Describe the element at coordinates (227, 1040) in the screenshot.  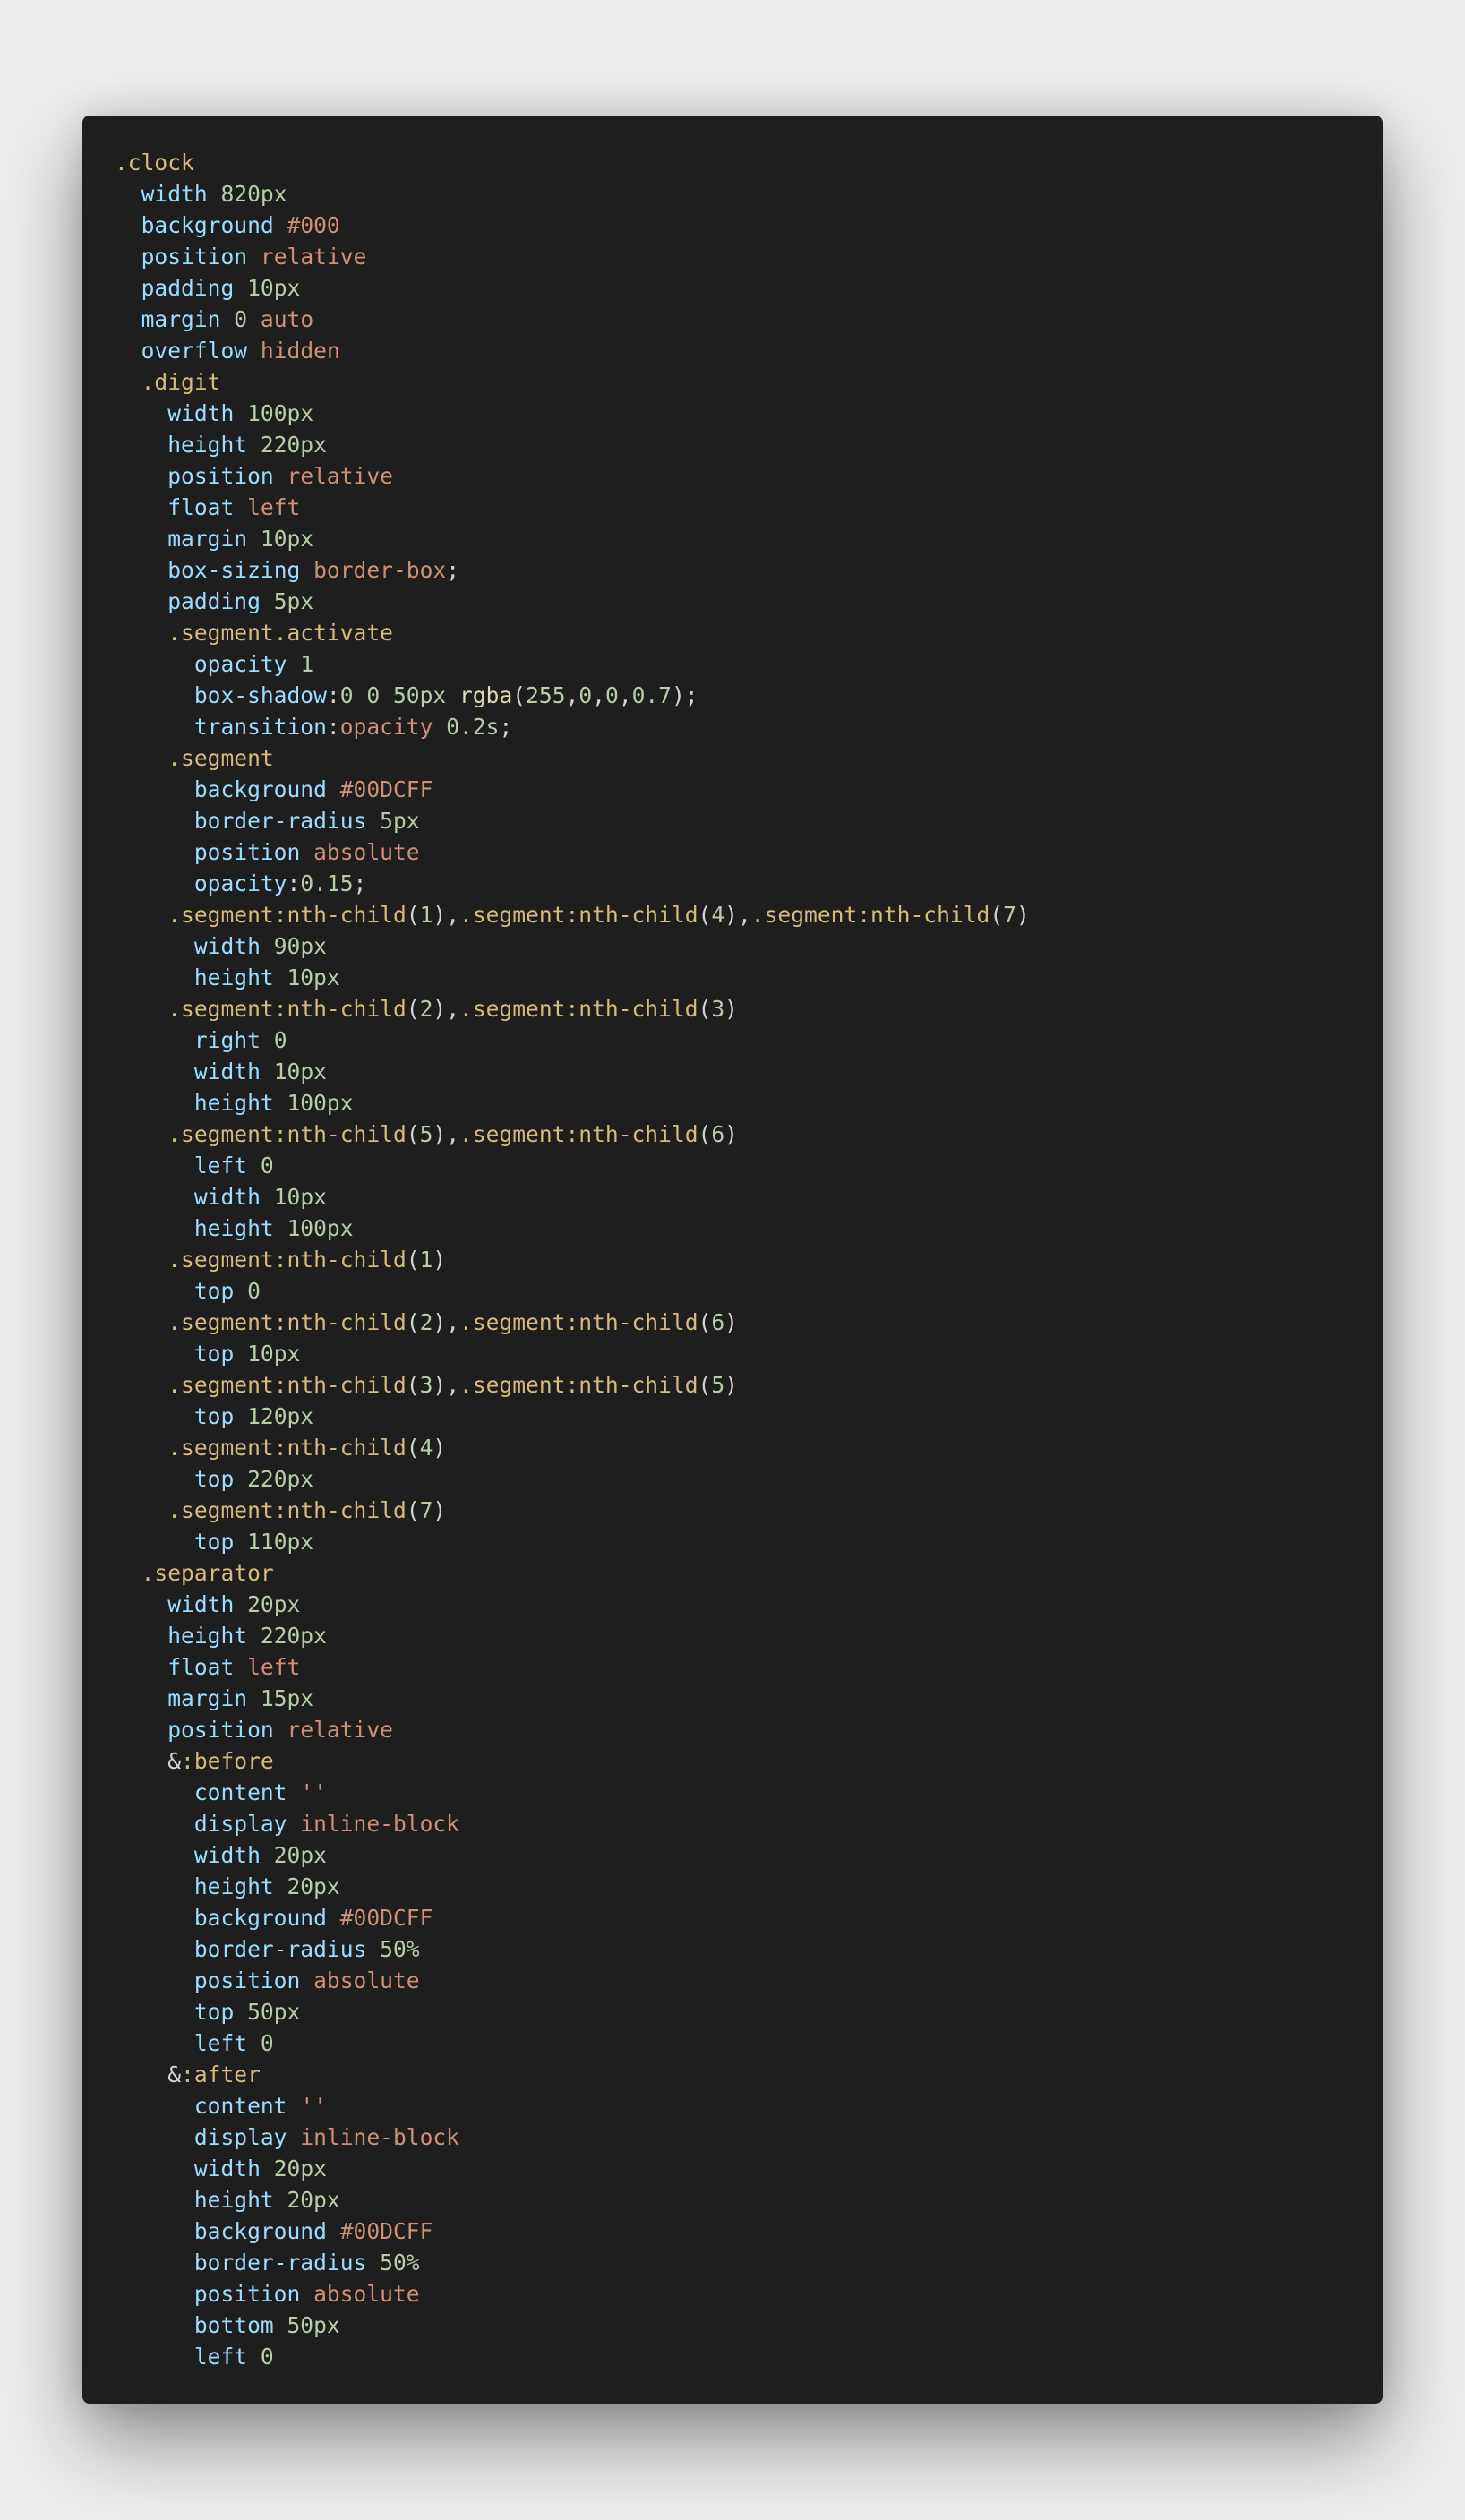
I see `code-property: right` at that location.